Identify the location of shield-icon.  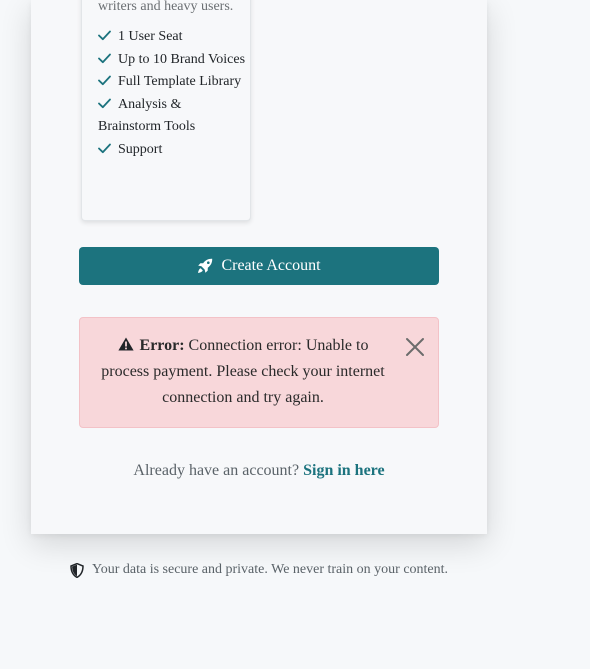
(77, 570).